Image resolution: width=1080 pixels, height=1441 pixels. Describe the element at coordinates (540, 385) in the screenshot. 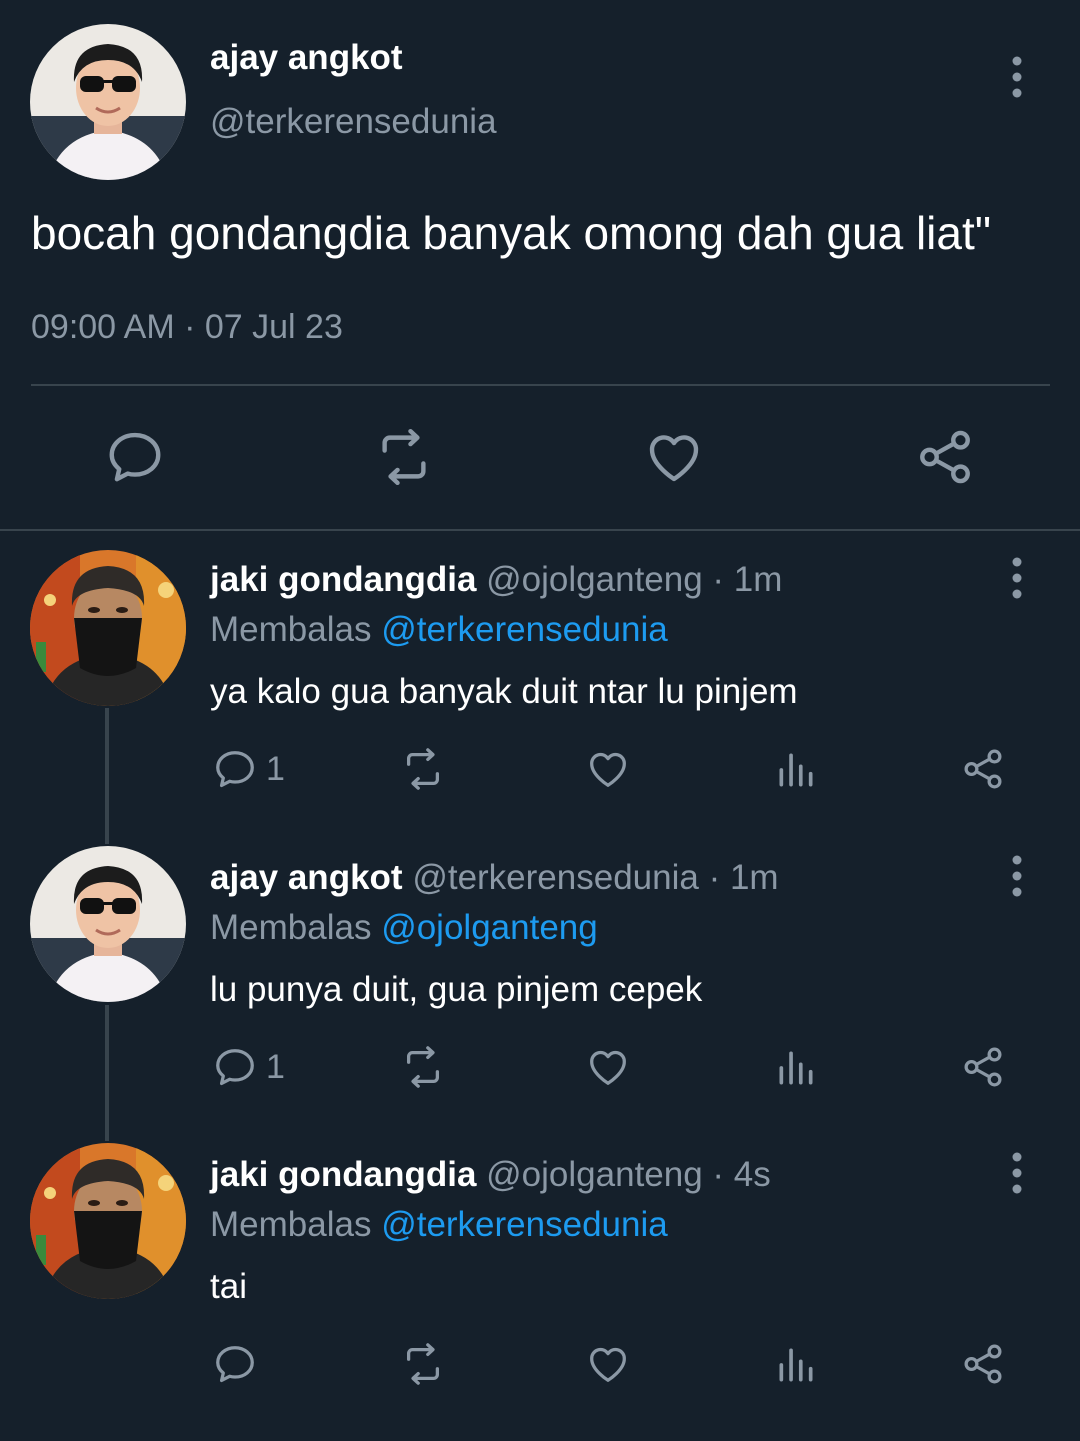

I see `divider` at that location.